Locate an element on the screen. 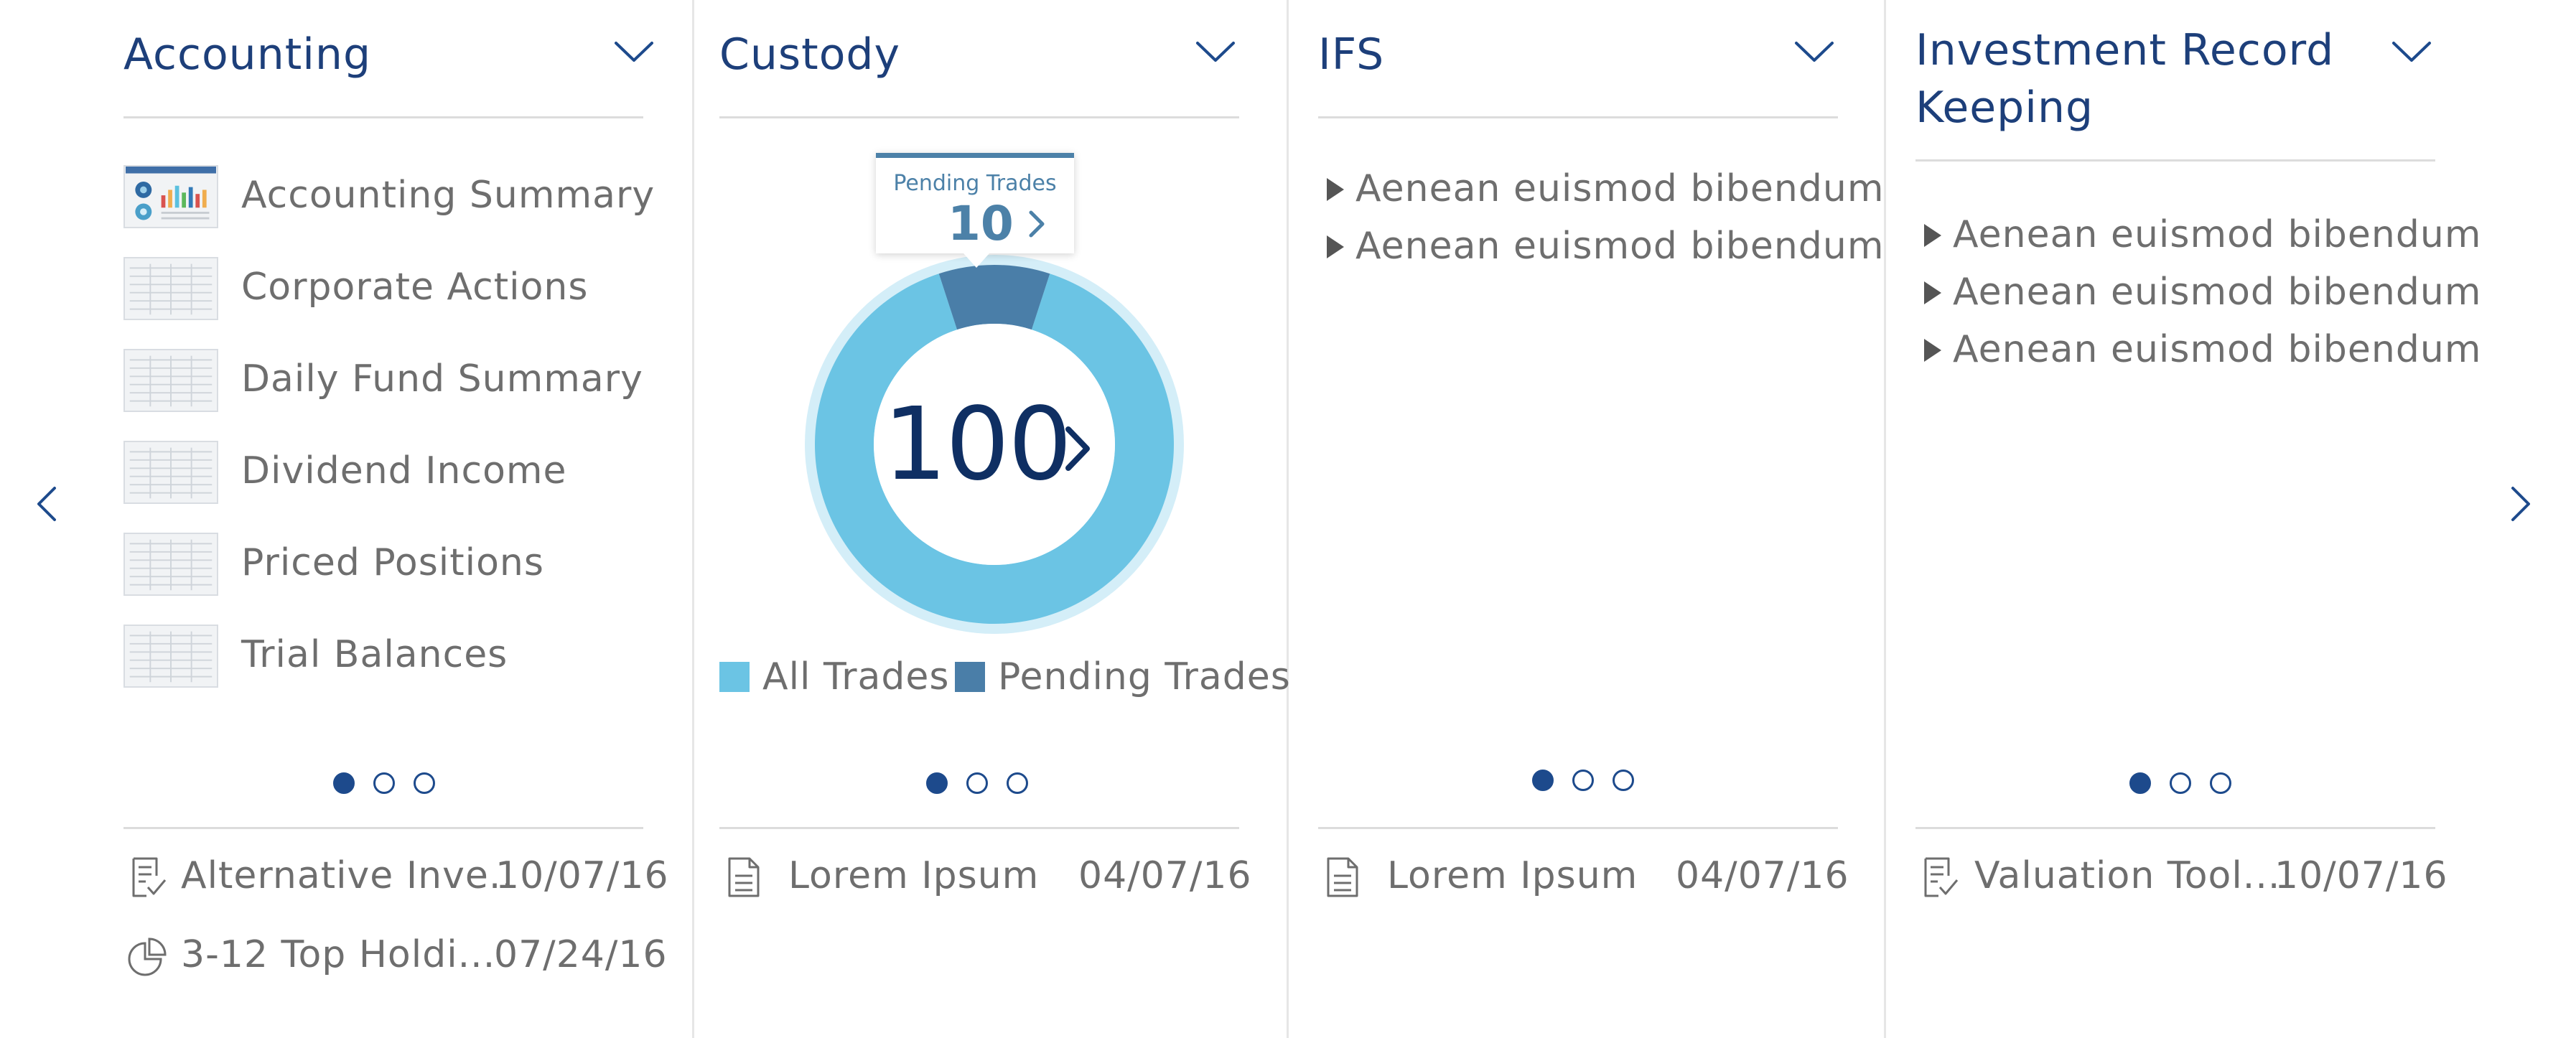 This screenshot has height=1038, width=2576. carousel-prev-button is located at coordinates (47, 504).